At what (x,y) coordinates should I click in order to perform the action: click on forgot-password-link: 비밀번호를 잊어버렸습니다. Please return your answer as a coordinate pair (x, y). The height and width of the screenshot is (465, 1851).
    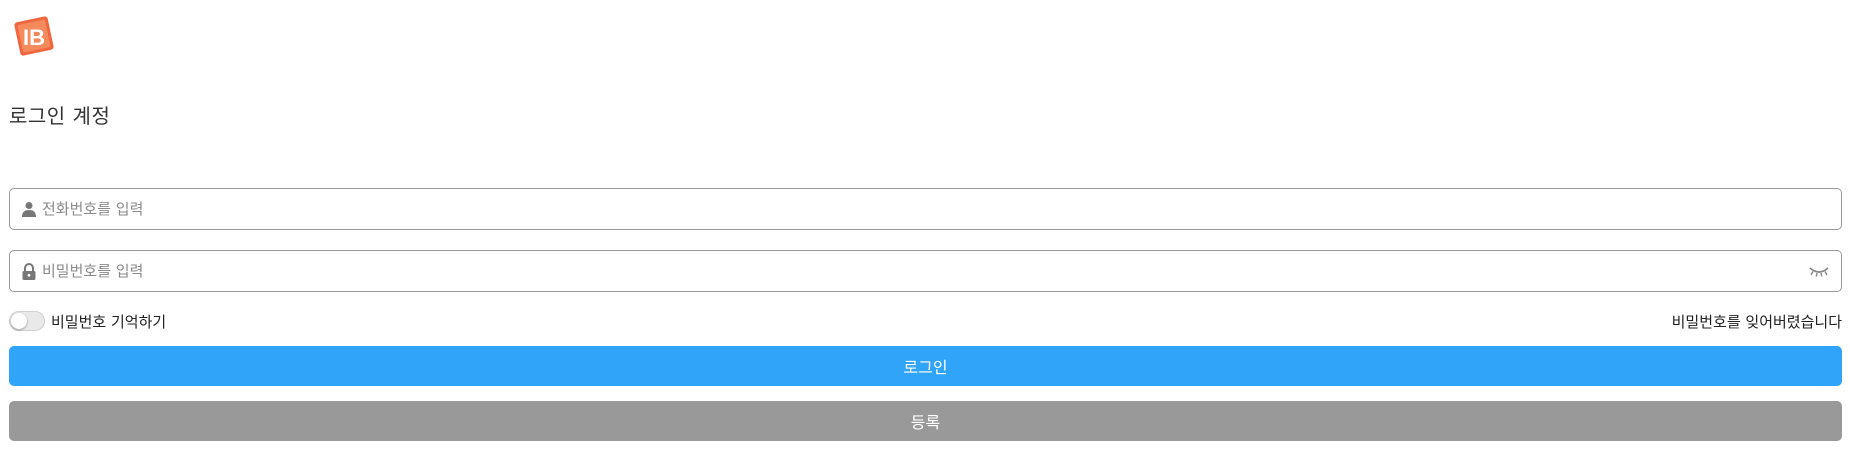
    Looking at the image, I should click on (1757, 321).